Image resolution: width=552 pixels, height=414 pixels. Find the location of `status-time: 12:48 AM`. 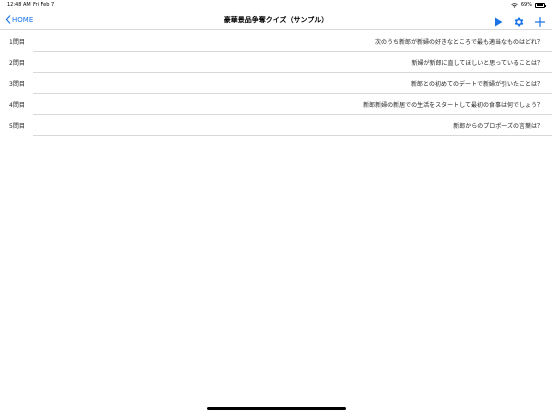

status-time: 12:48 AM is located at coordinates (19, 5).